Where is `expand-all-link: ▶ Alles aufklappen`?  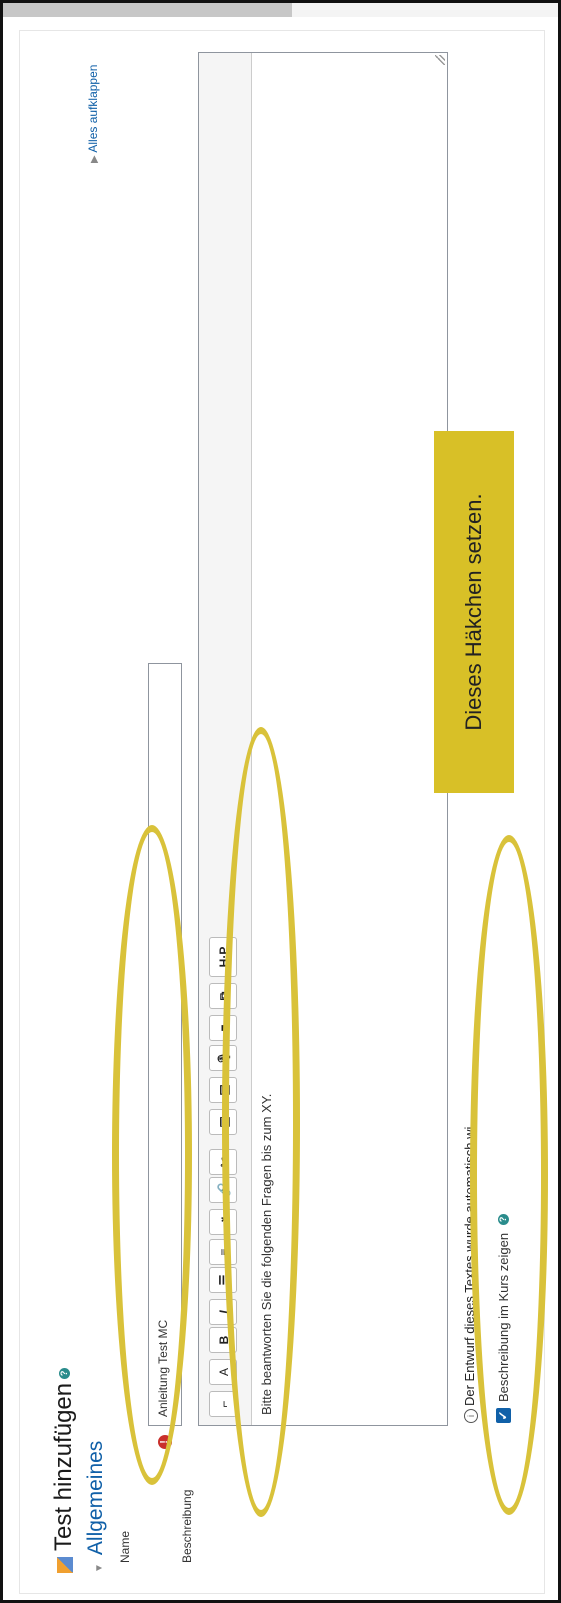
expand-all-link: ▶ Alles aufklappen is located at coordinates (93, 114).